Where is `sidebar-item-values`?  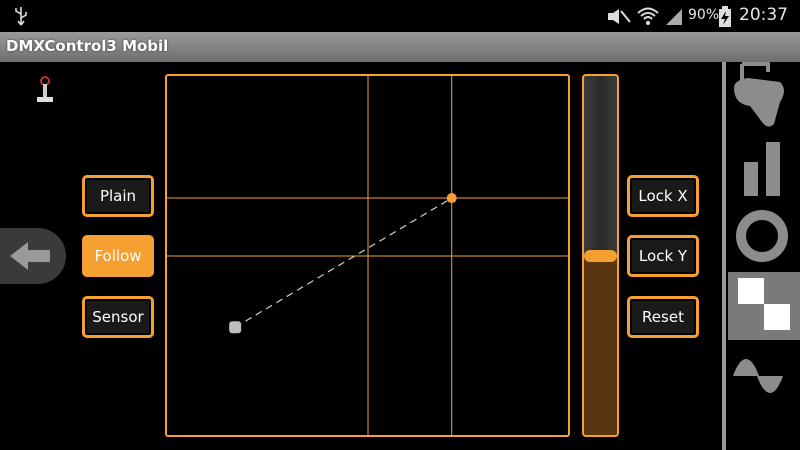
sidebar-item-values is located at coordinates (764, 166).